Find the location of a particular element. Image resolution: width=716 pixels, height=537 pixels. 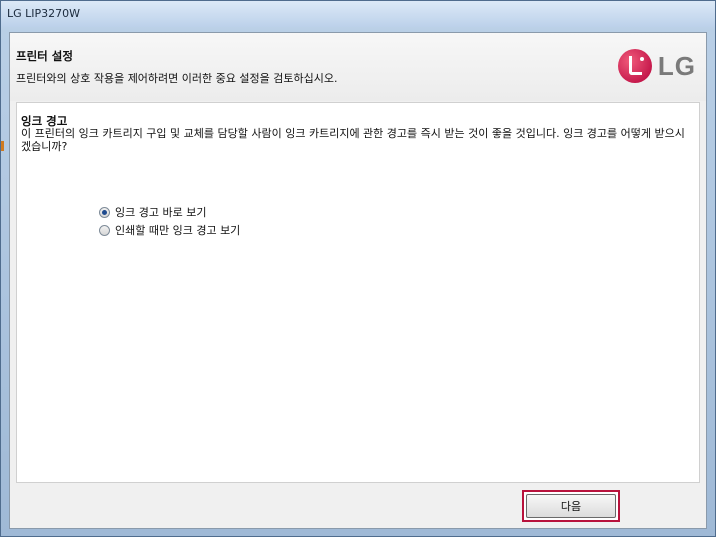

option-show-immediately: 잉크 경고 바로 보기 is located at coordinates (169, 212).